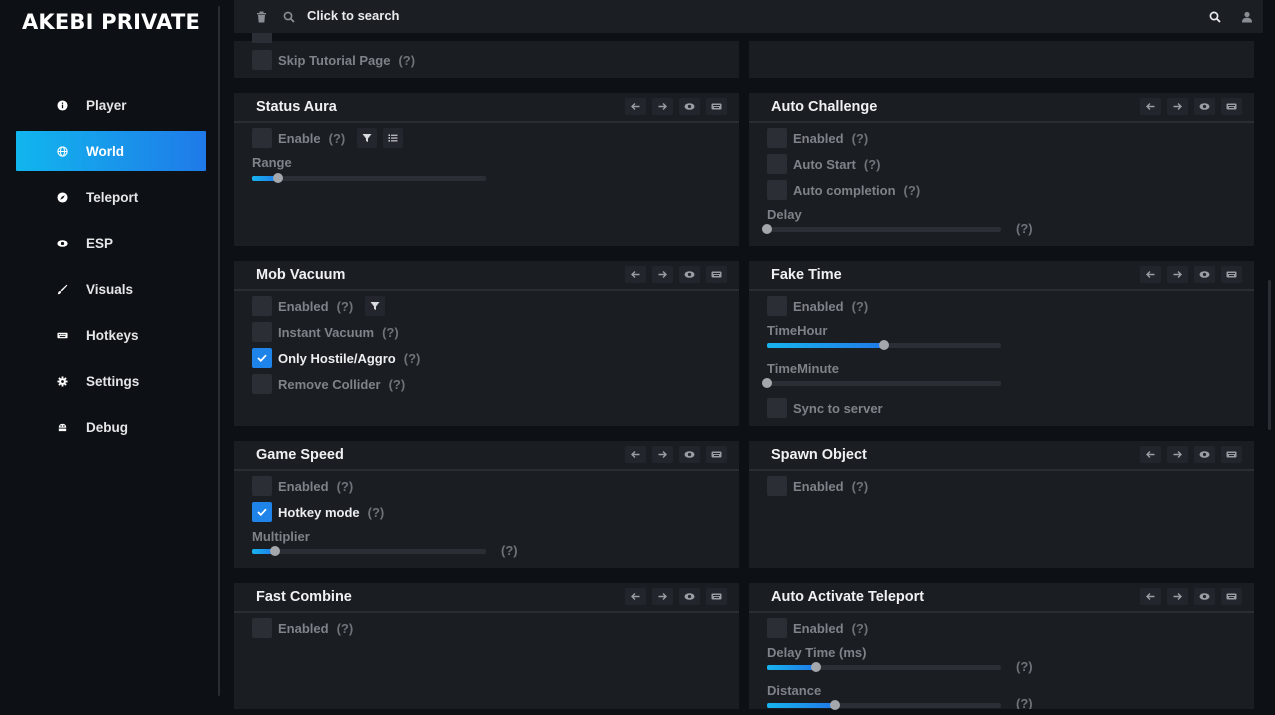 This screenshot has height=715, width=1275. What do you see at coordinates (261, 19) in the screenshot?
I see `trash-icon` at bounding box center [261, 19].